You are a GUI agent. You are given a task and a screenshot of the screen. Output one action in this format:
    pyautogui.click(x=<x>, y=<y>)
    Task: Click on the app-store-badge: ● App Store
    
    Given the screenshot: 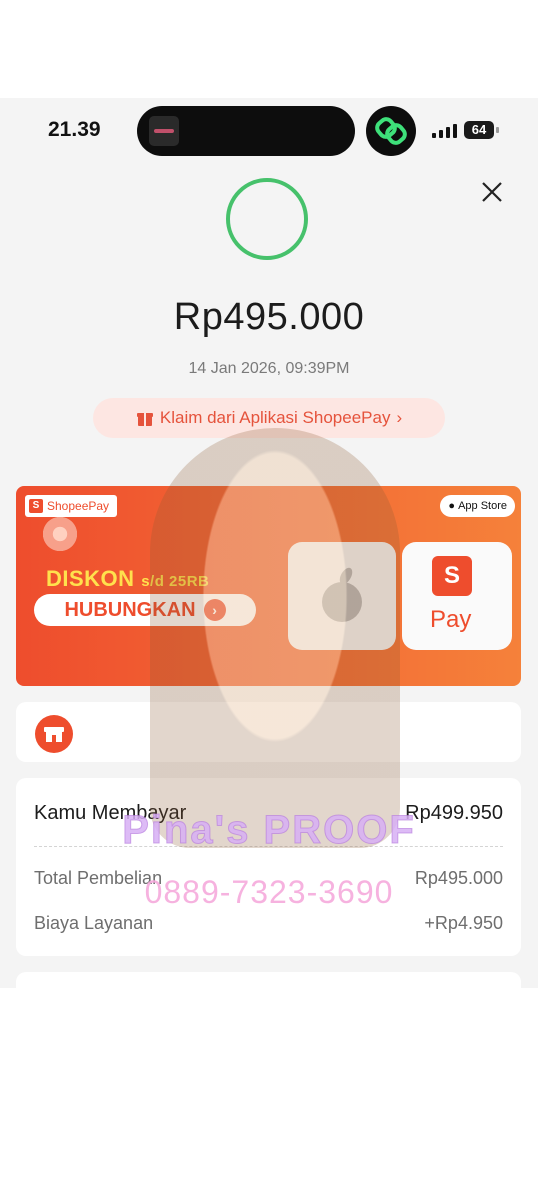 What is the action you would take?
    pyautogui.click(x=477, y=506)
    